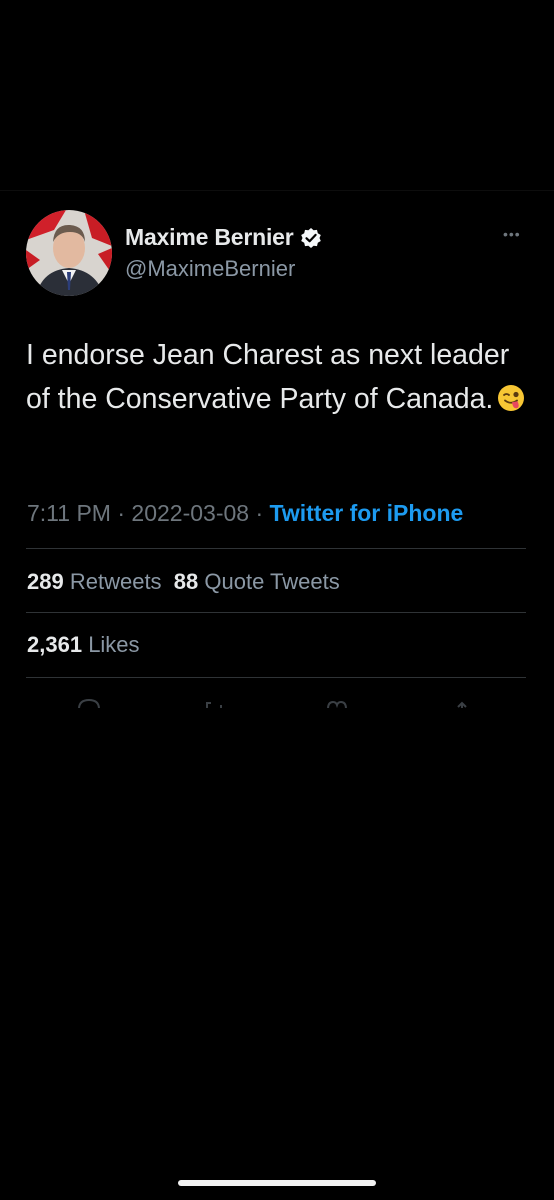  Describe the element at coordinates (45, 581) in the screenshot. I see `retweets-count: 289` at that location.